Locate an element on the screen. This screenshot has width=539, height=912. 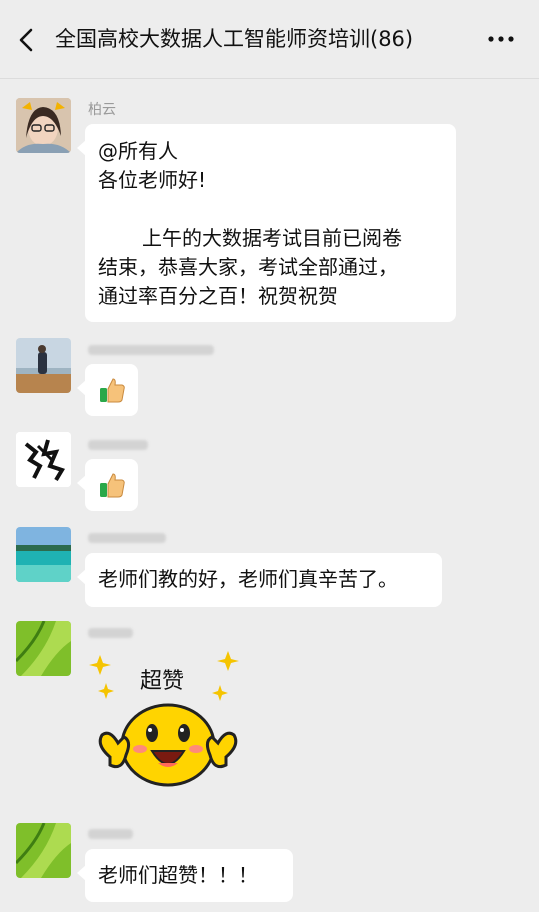
message-line: 各位老师好! is located at coordinates (152, 180).